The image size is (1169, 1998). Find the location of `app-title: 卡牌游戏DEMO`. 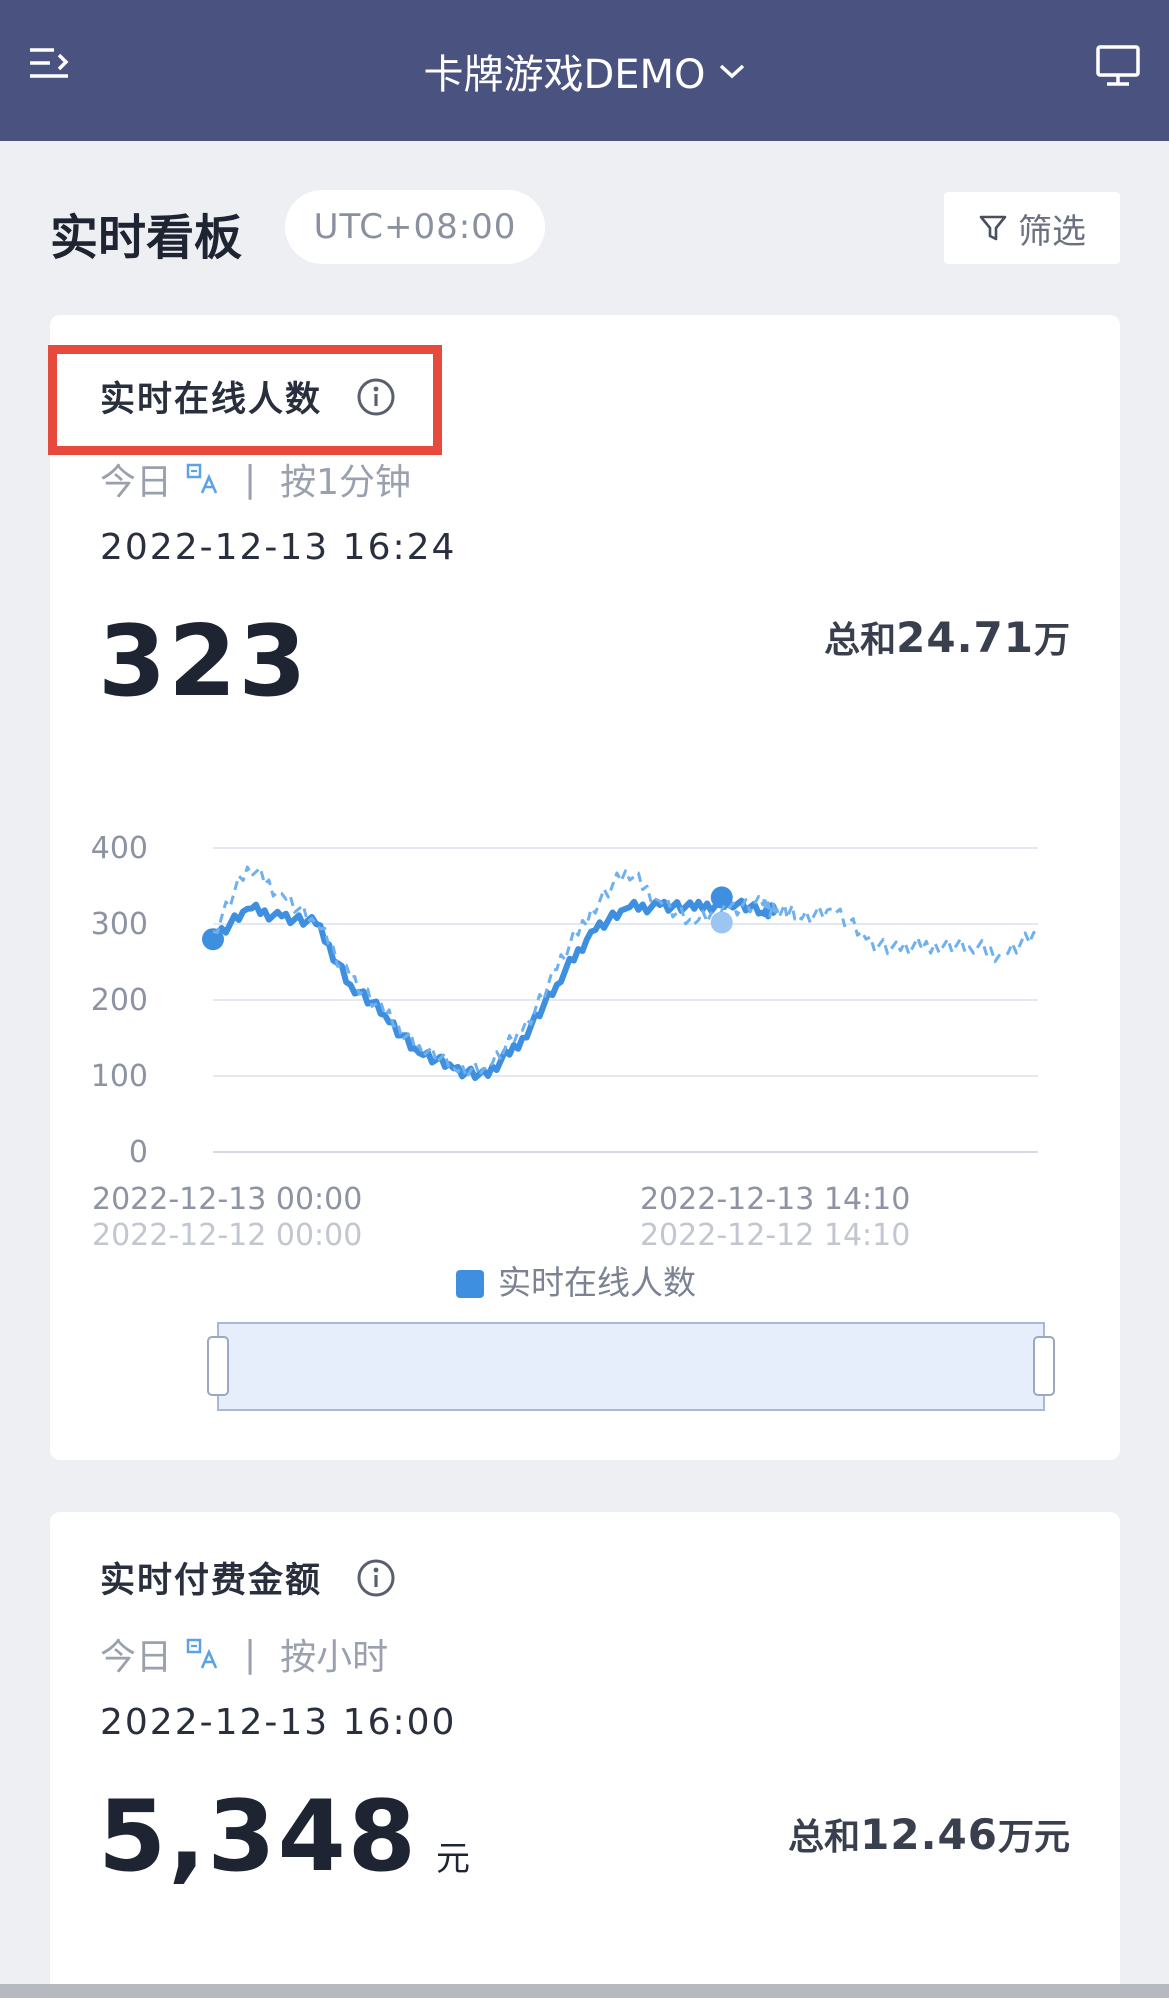

app-title: 卡牌游戏DEMO is located at coordinates (564, 74).